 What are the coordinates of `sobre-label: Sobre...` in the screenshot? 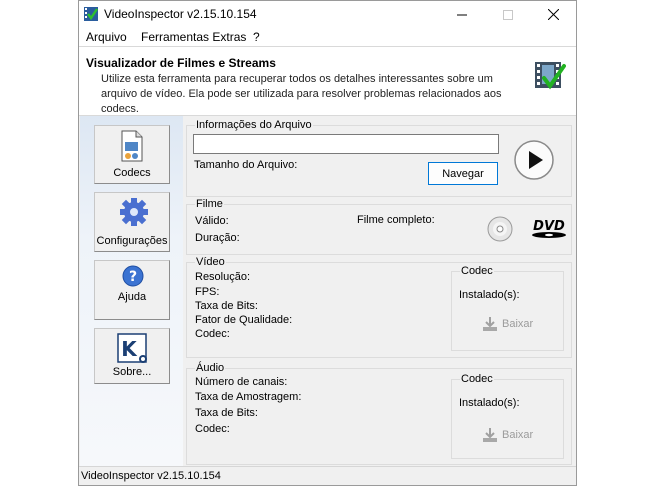 It's located at (132, 372).